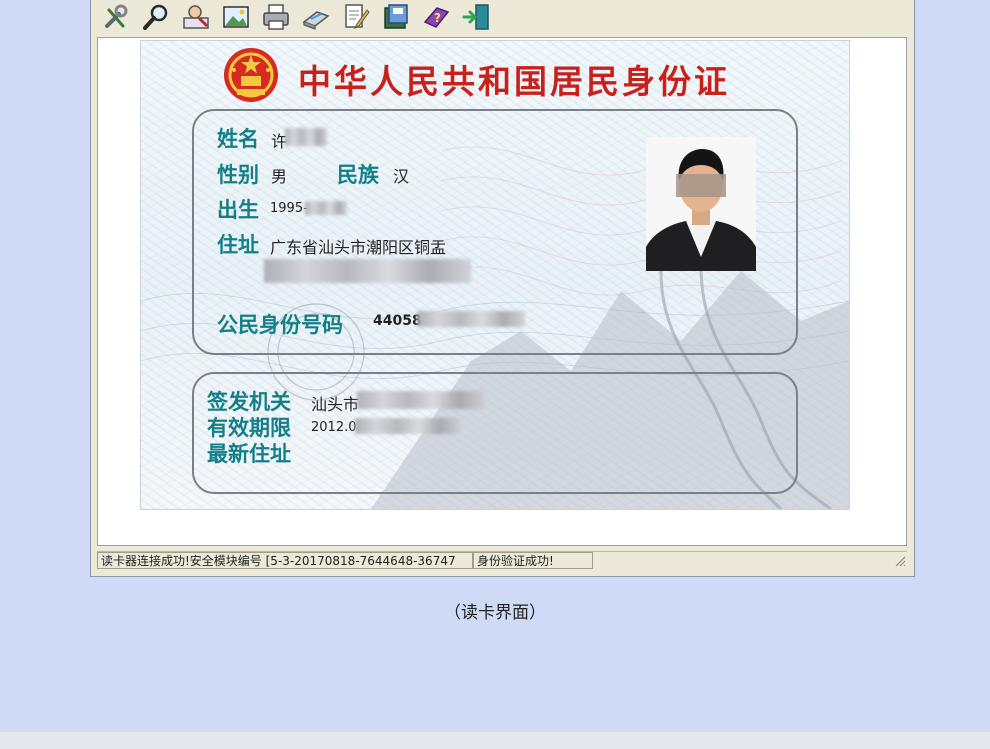  I want to click on validity-value: 2012.0, so click(334, 427).